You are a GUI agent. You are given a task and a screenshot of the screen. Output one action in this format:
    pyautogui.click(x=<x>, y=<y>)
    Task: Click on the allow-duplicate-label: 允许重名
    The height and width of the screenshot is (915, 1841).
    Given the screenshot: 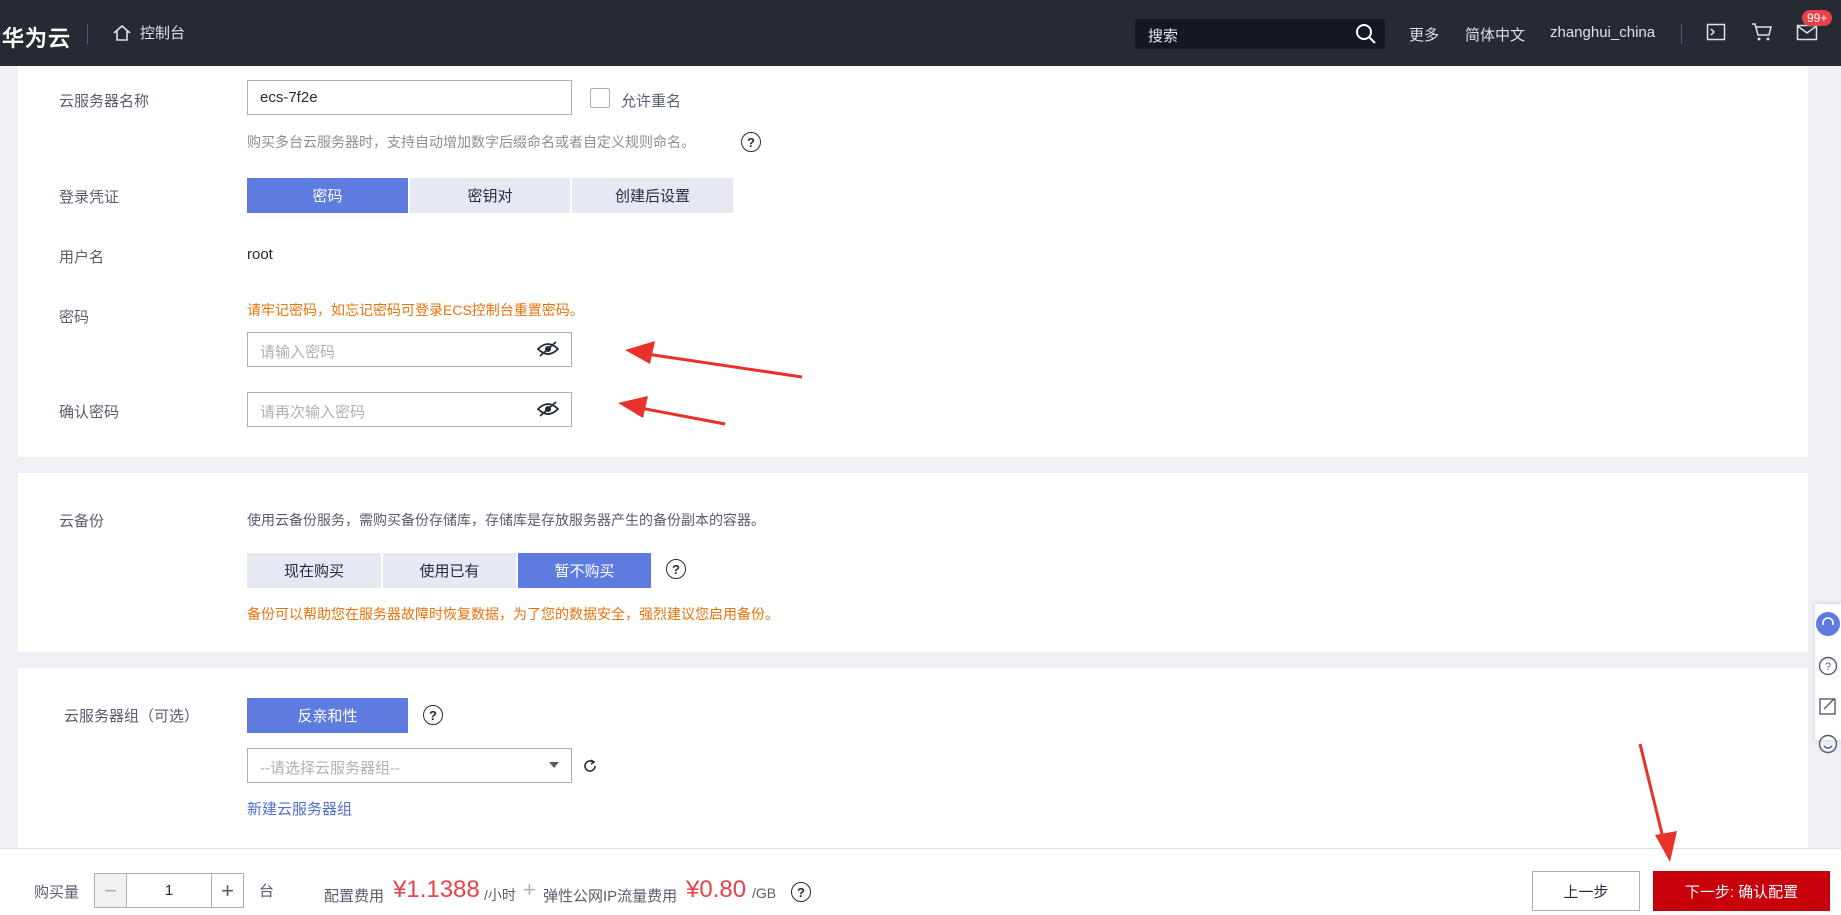 What is the action you would take?
    pyautogui.click(x=651, y=101)
    